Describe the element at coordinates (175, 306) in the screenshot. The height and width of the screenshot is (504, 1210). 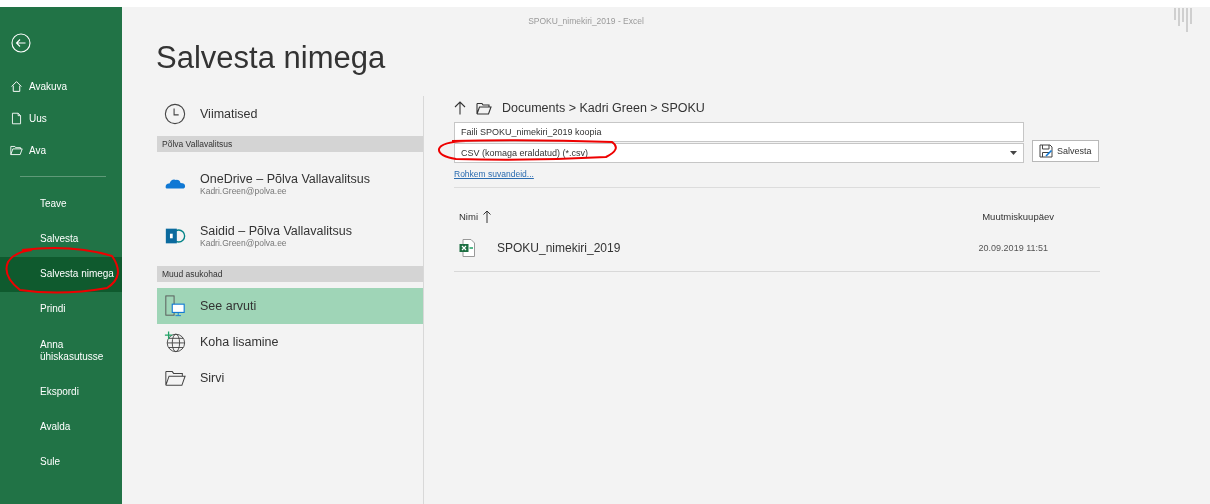
I see `computer-icon` at that location.